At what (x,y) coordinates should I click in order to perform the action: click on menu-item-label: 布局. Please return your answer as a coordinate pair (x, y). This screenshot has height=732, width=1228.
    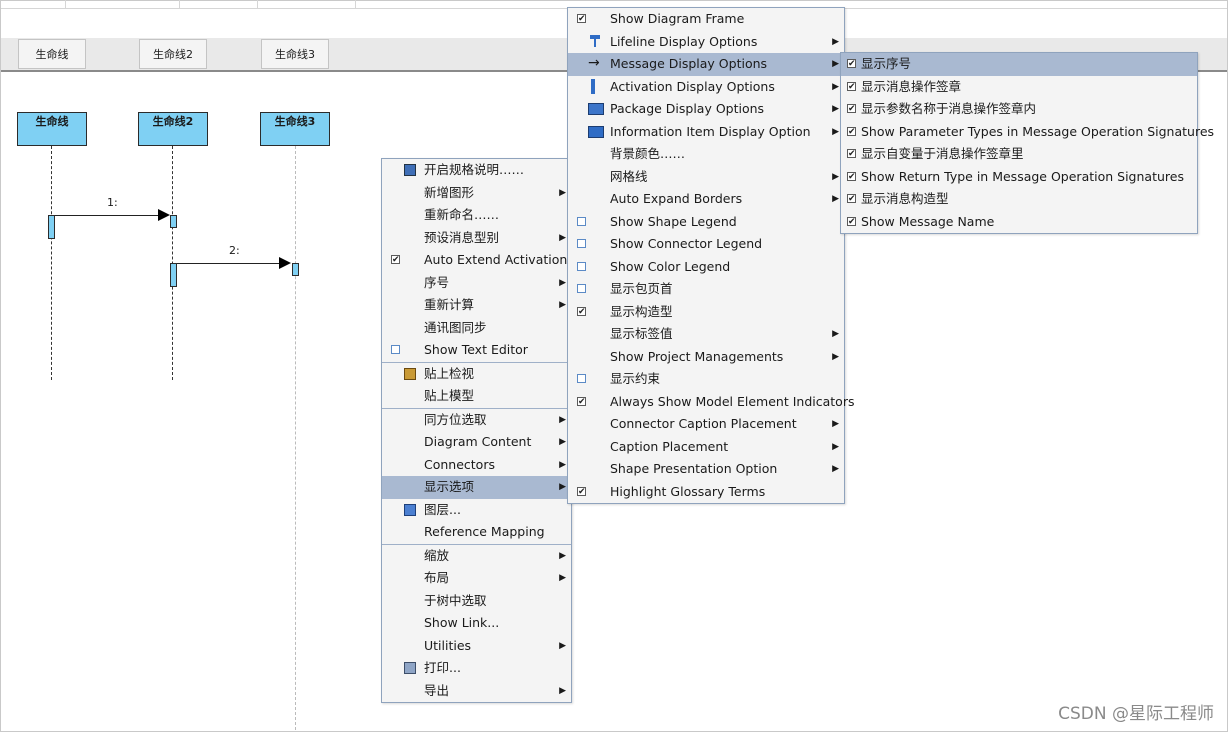
    Looking at the image, I should click on (437, 577).